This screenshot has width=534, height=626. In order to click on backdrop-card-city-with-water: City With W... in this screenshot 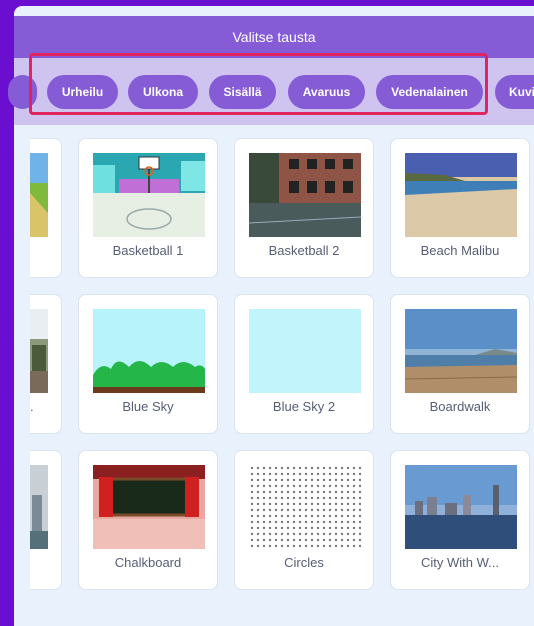, I will do `click(460, 520)`.